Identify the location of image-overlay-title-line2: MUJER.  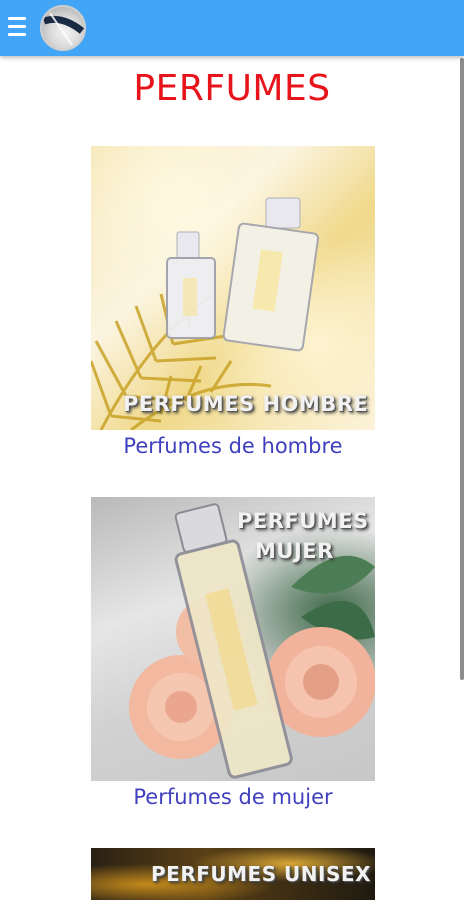
(294, 551).